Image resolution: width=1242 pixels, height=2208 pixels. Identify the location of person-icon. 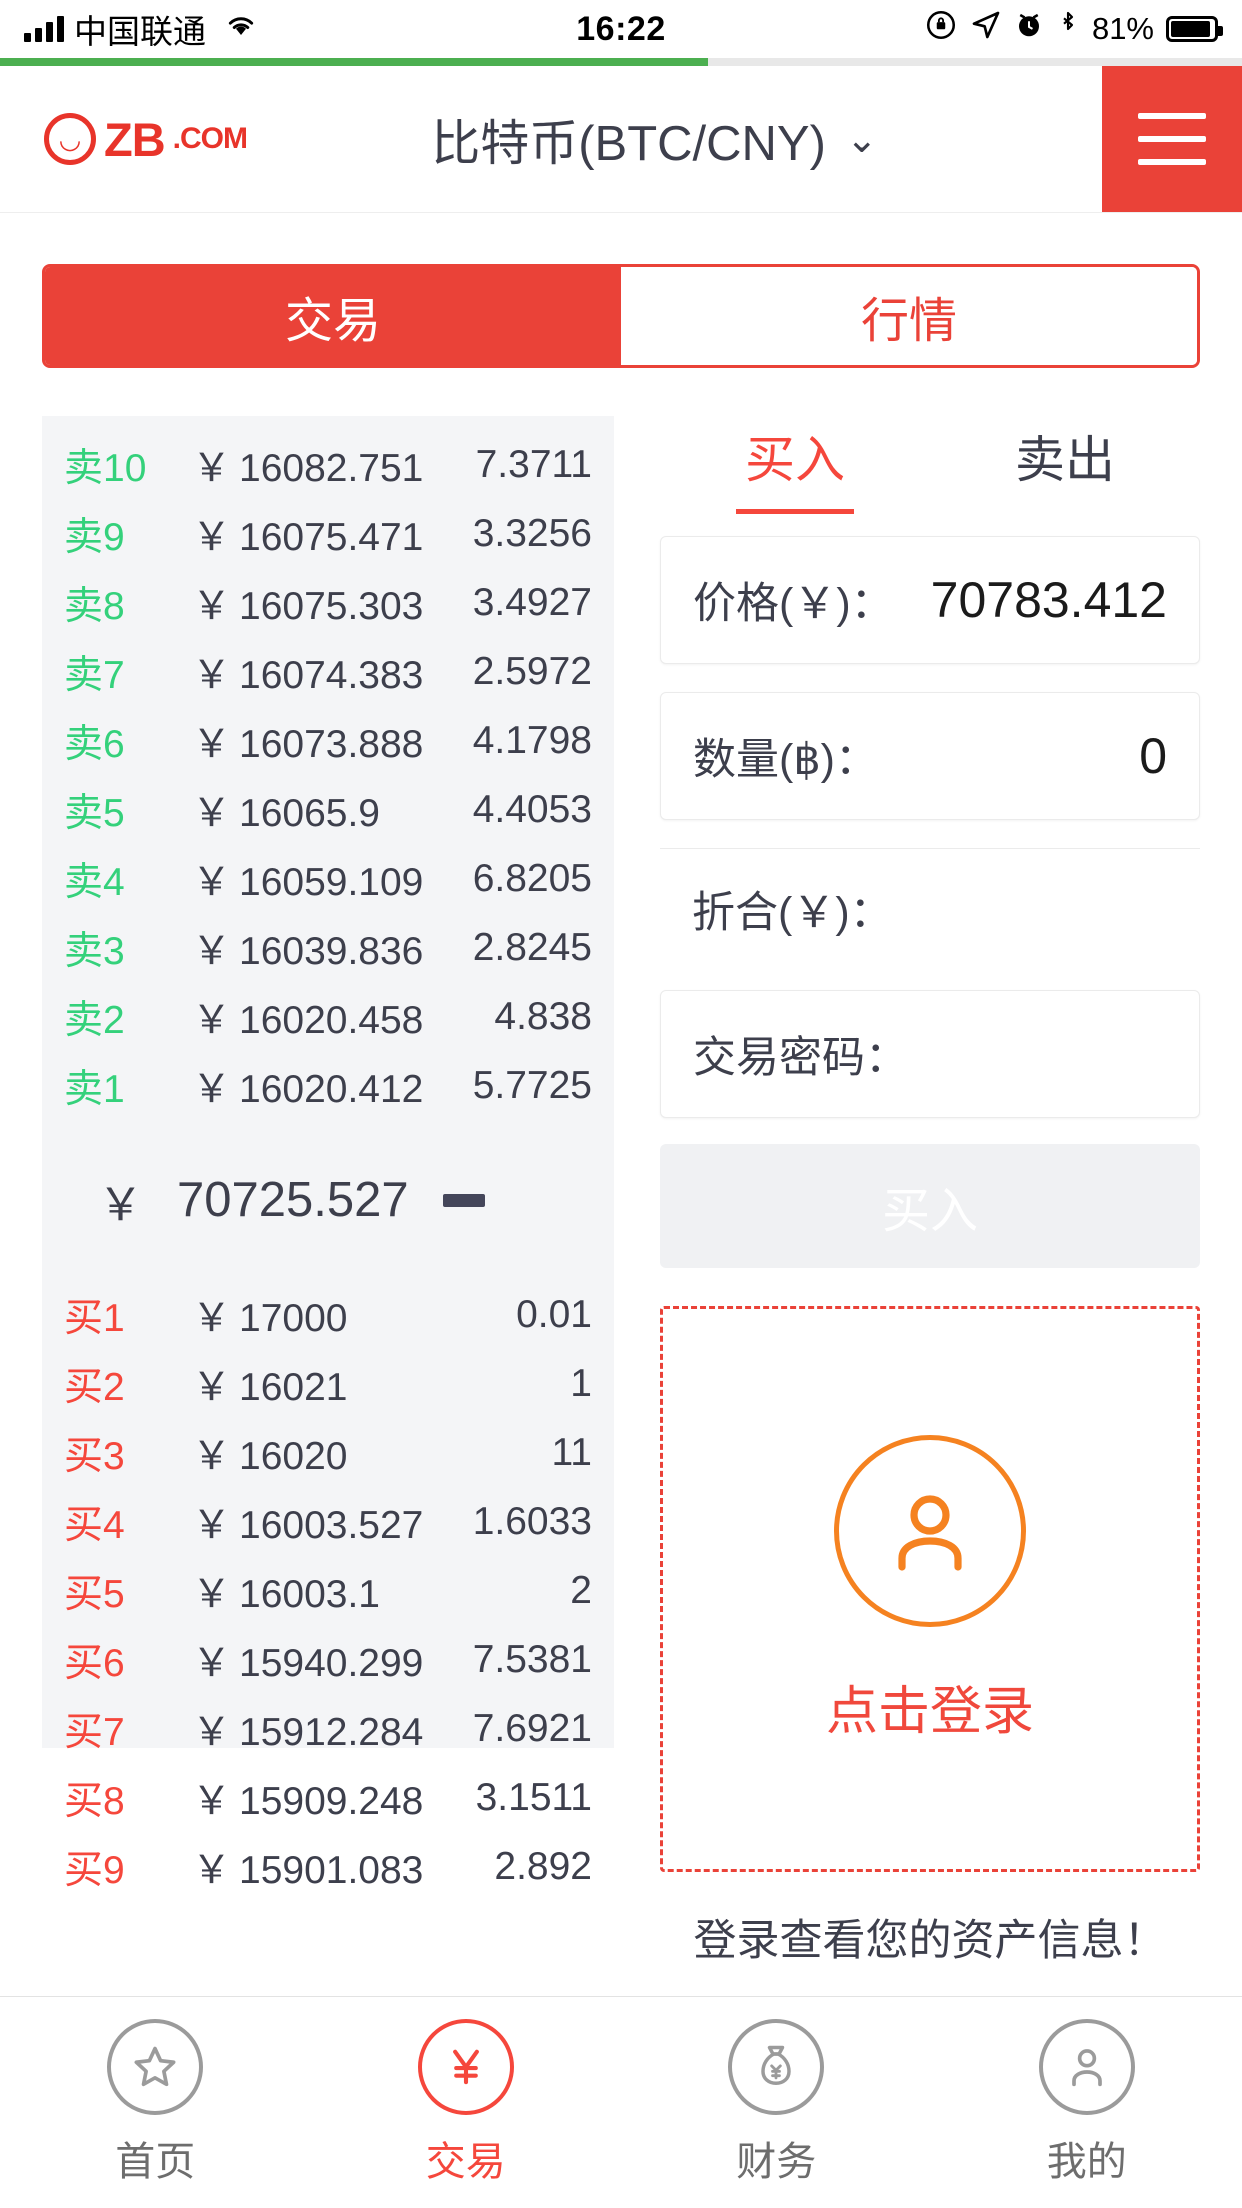
(1086, 2066).